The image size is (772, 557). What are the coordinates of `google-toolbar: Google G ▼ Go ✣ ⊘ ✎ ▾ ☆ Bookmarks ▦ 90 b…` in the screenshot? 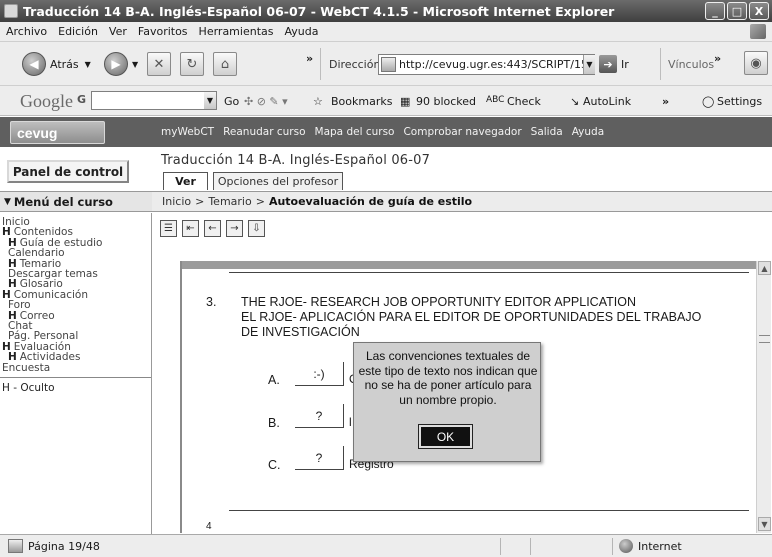 It's located at (386, 101).